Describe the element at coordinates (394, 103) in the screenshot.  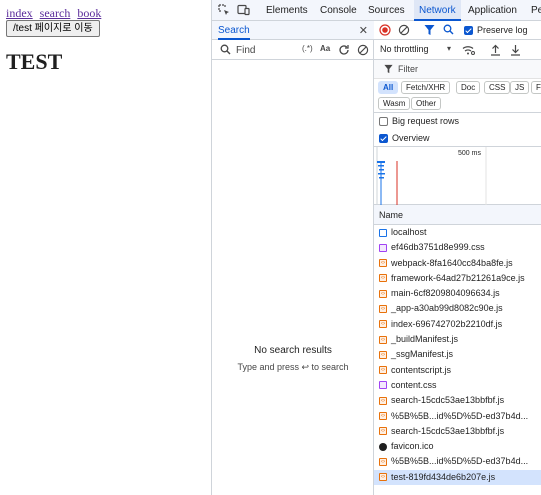
I see `type-filter-wasm: Wasm` at that location.